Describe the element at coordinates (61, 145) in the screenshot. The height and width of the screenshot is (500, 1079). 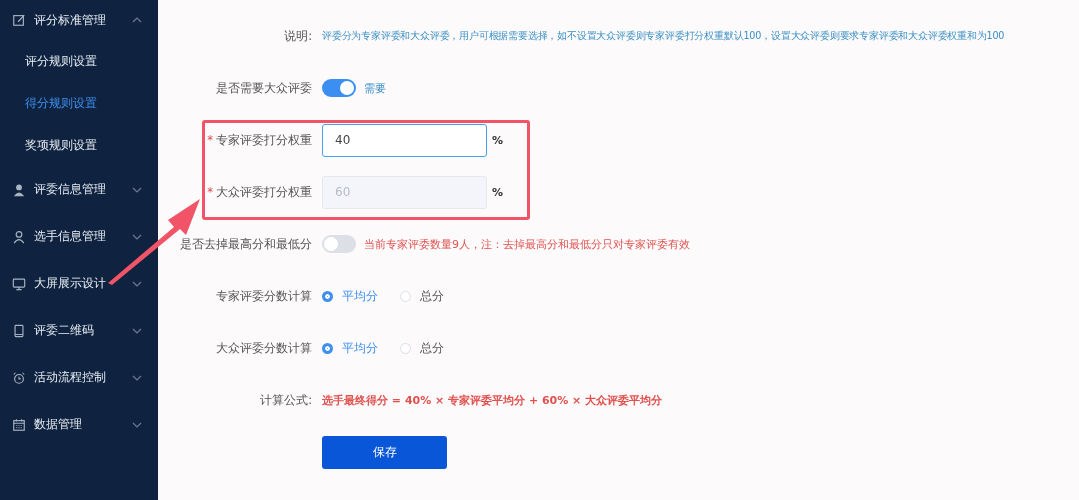
I see `submenu-item: 奖项规则设置` at that location.